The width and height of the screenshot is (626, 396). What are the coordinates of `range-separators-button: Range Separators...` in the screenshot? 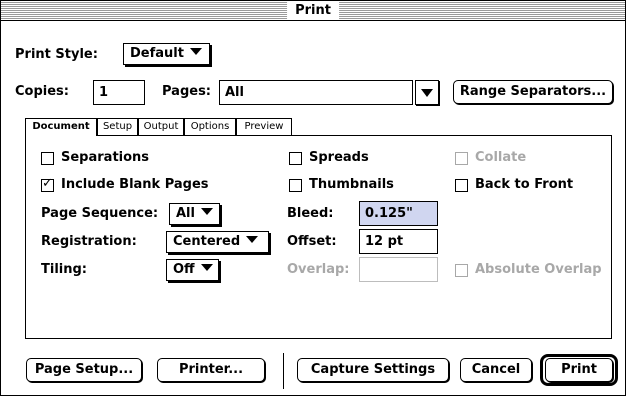 It's located at (533, 92).